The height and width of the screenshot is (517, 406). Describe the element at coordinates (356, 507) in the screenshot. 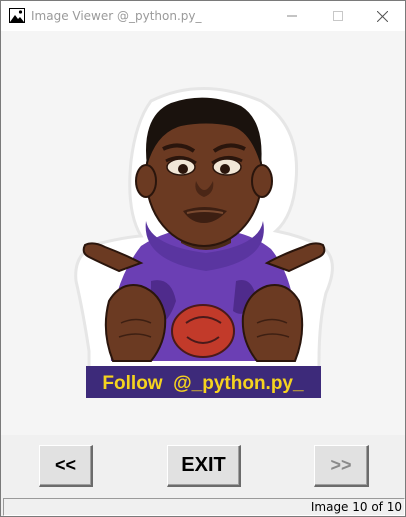

I see `image-counter: Image 10 of 10` at that location.